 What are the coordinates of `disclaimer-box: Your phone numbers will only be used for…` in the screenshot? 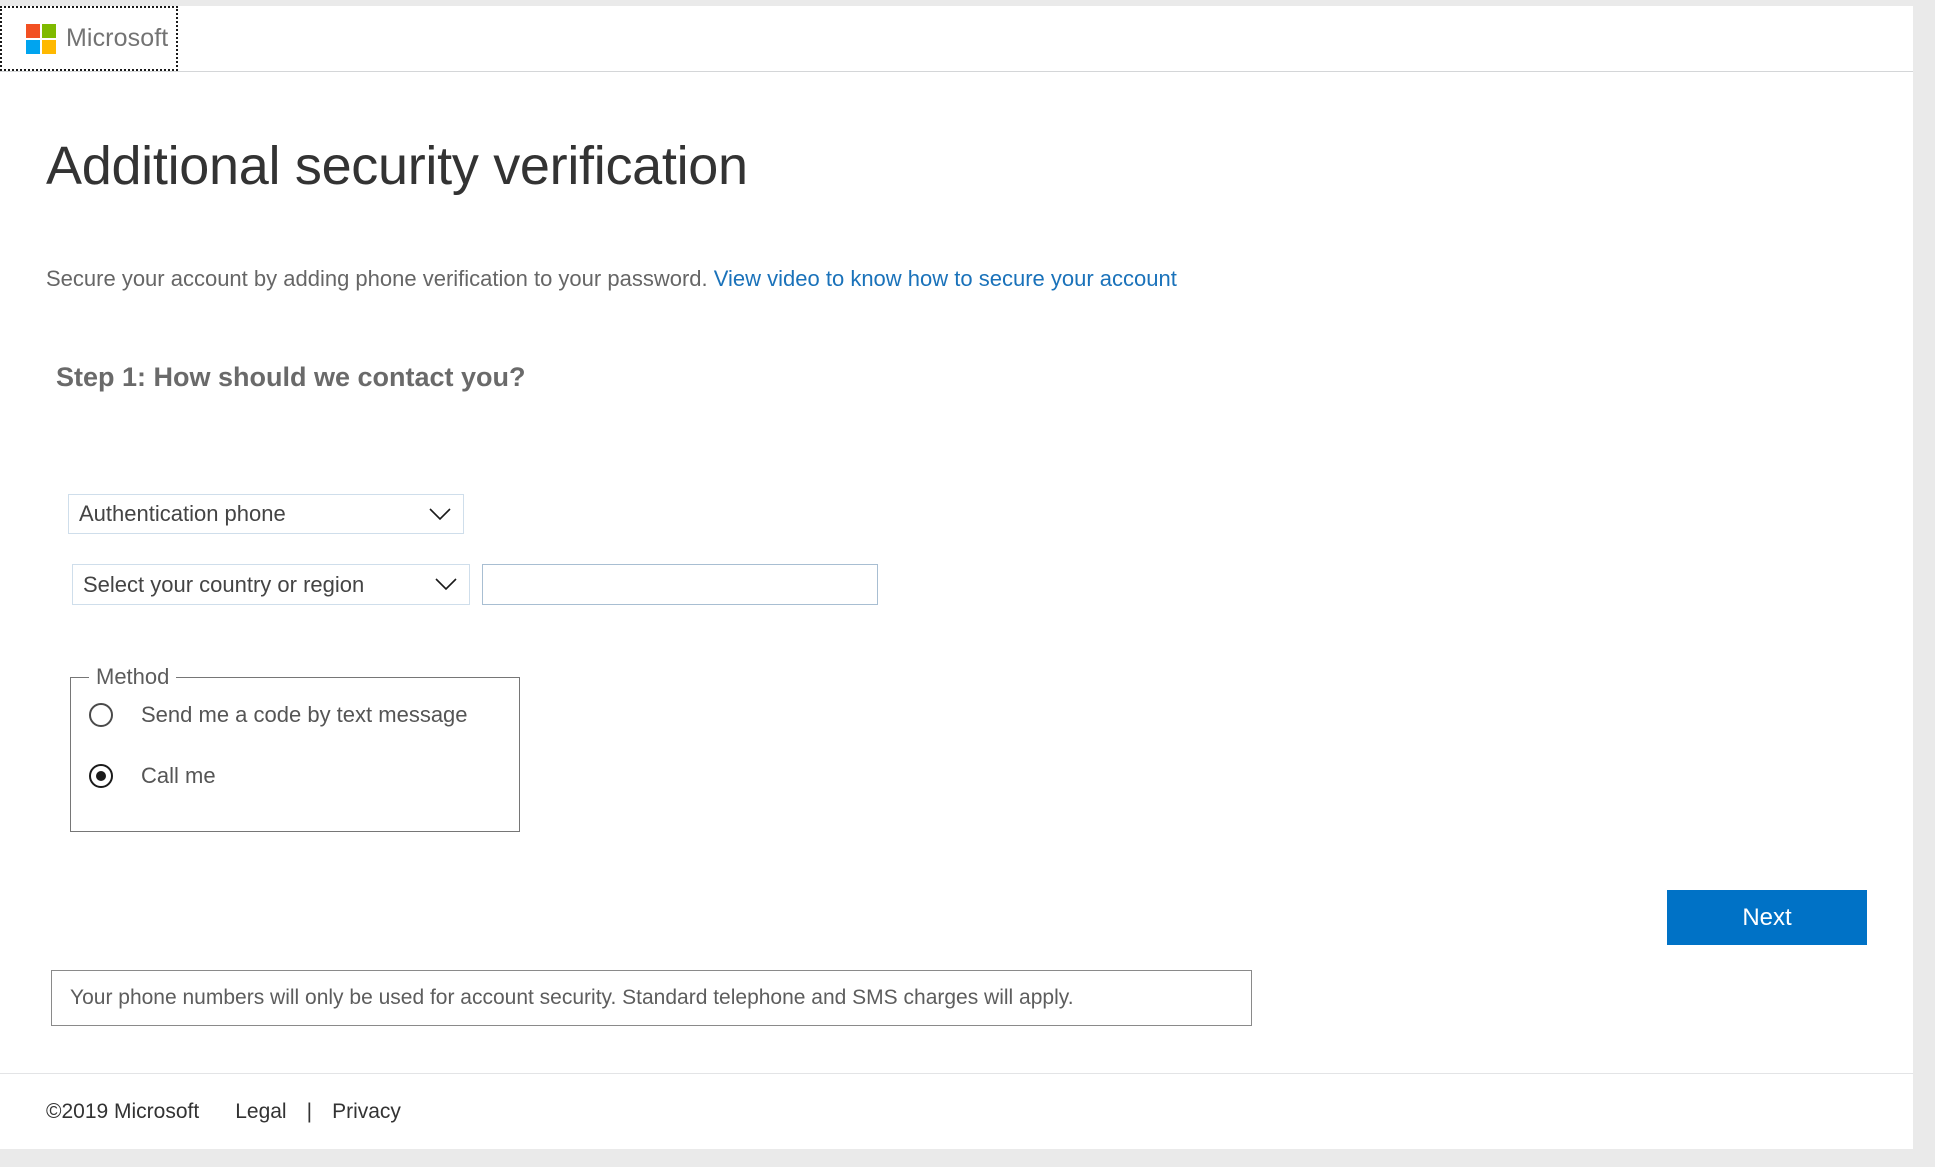 It's located at (651, 998).